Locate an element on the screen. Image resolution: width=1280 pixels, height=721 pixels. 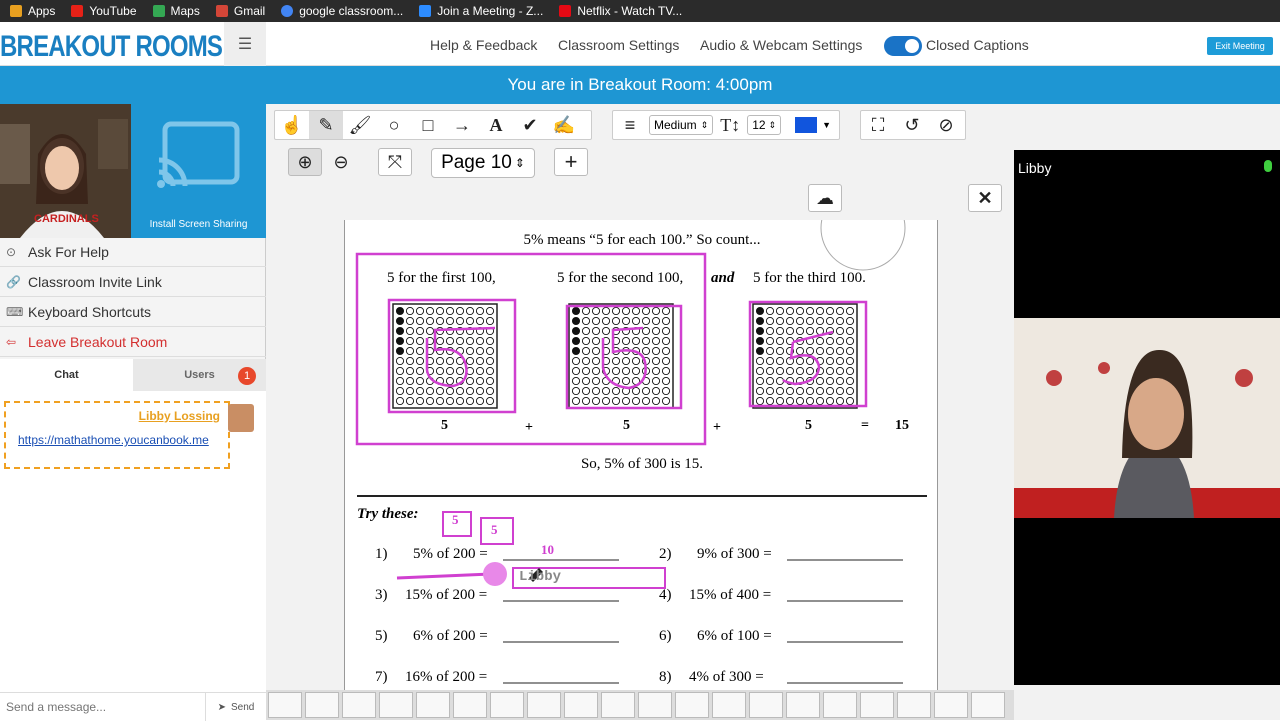
nav-audio-webcam-settings: Audio & Webcam Settings is located at coordinates (781, 45).